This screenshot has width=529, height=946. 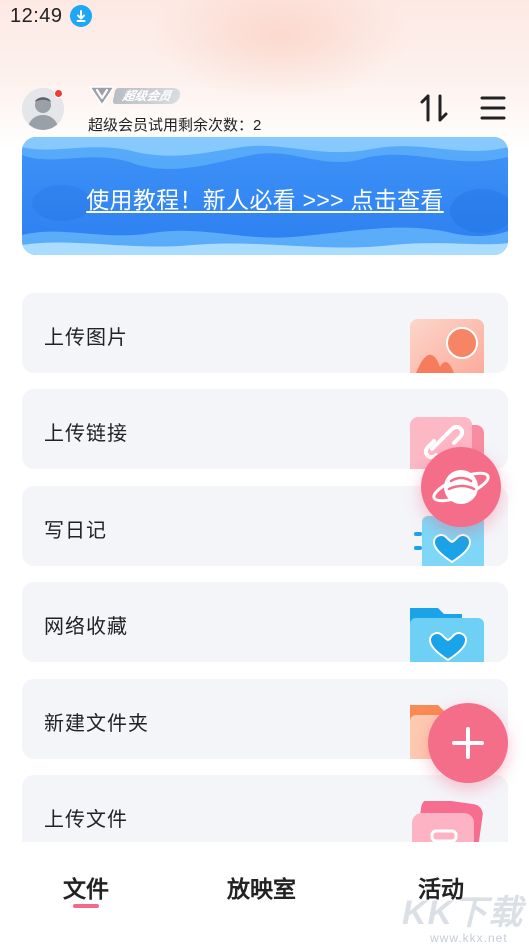 I want to click on file-upload-icon, so click(x=447, y=821).